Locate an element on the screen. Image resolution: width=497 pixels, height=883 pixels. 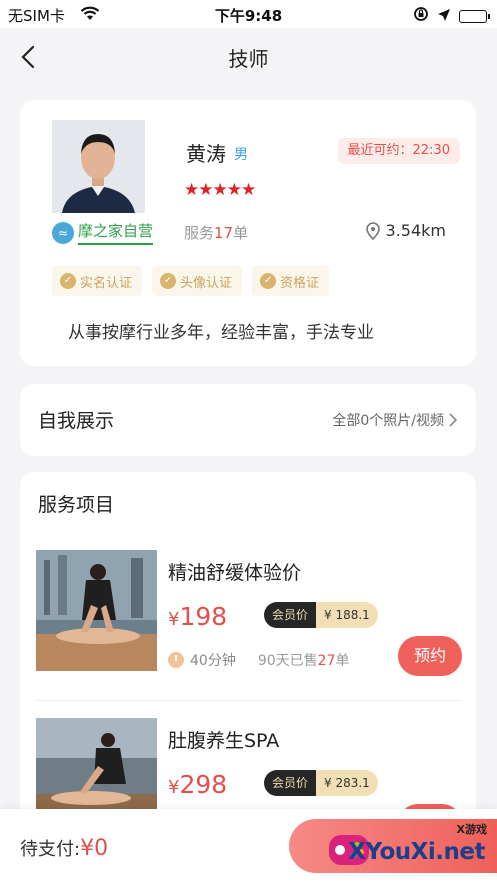
page-title: 技师 is located at coordinates (248, 59).